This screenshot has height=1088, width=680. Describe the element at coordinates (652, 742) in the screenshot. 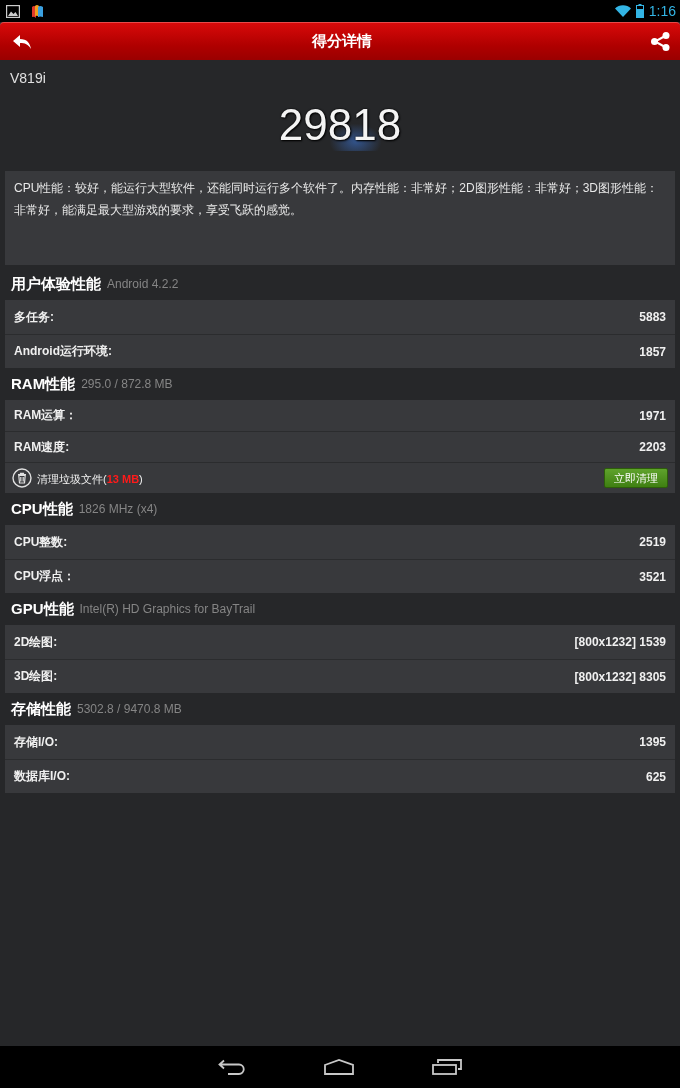

I see `row-value: 1395` at that location.